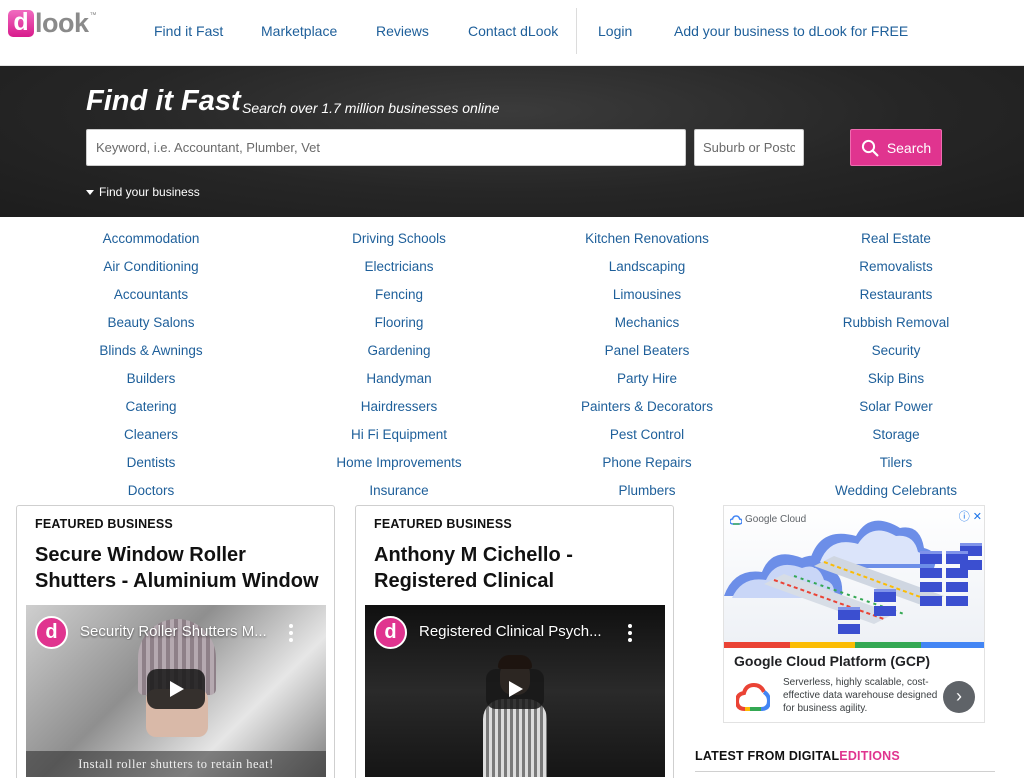 The height and width of the screenshot is (778, 1024). I want to click on category-link: Mechanics, so click(647, 322).